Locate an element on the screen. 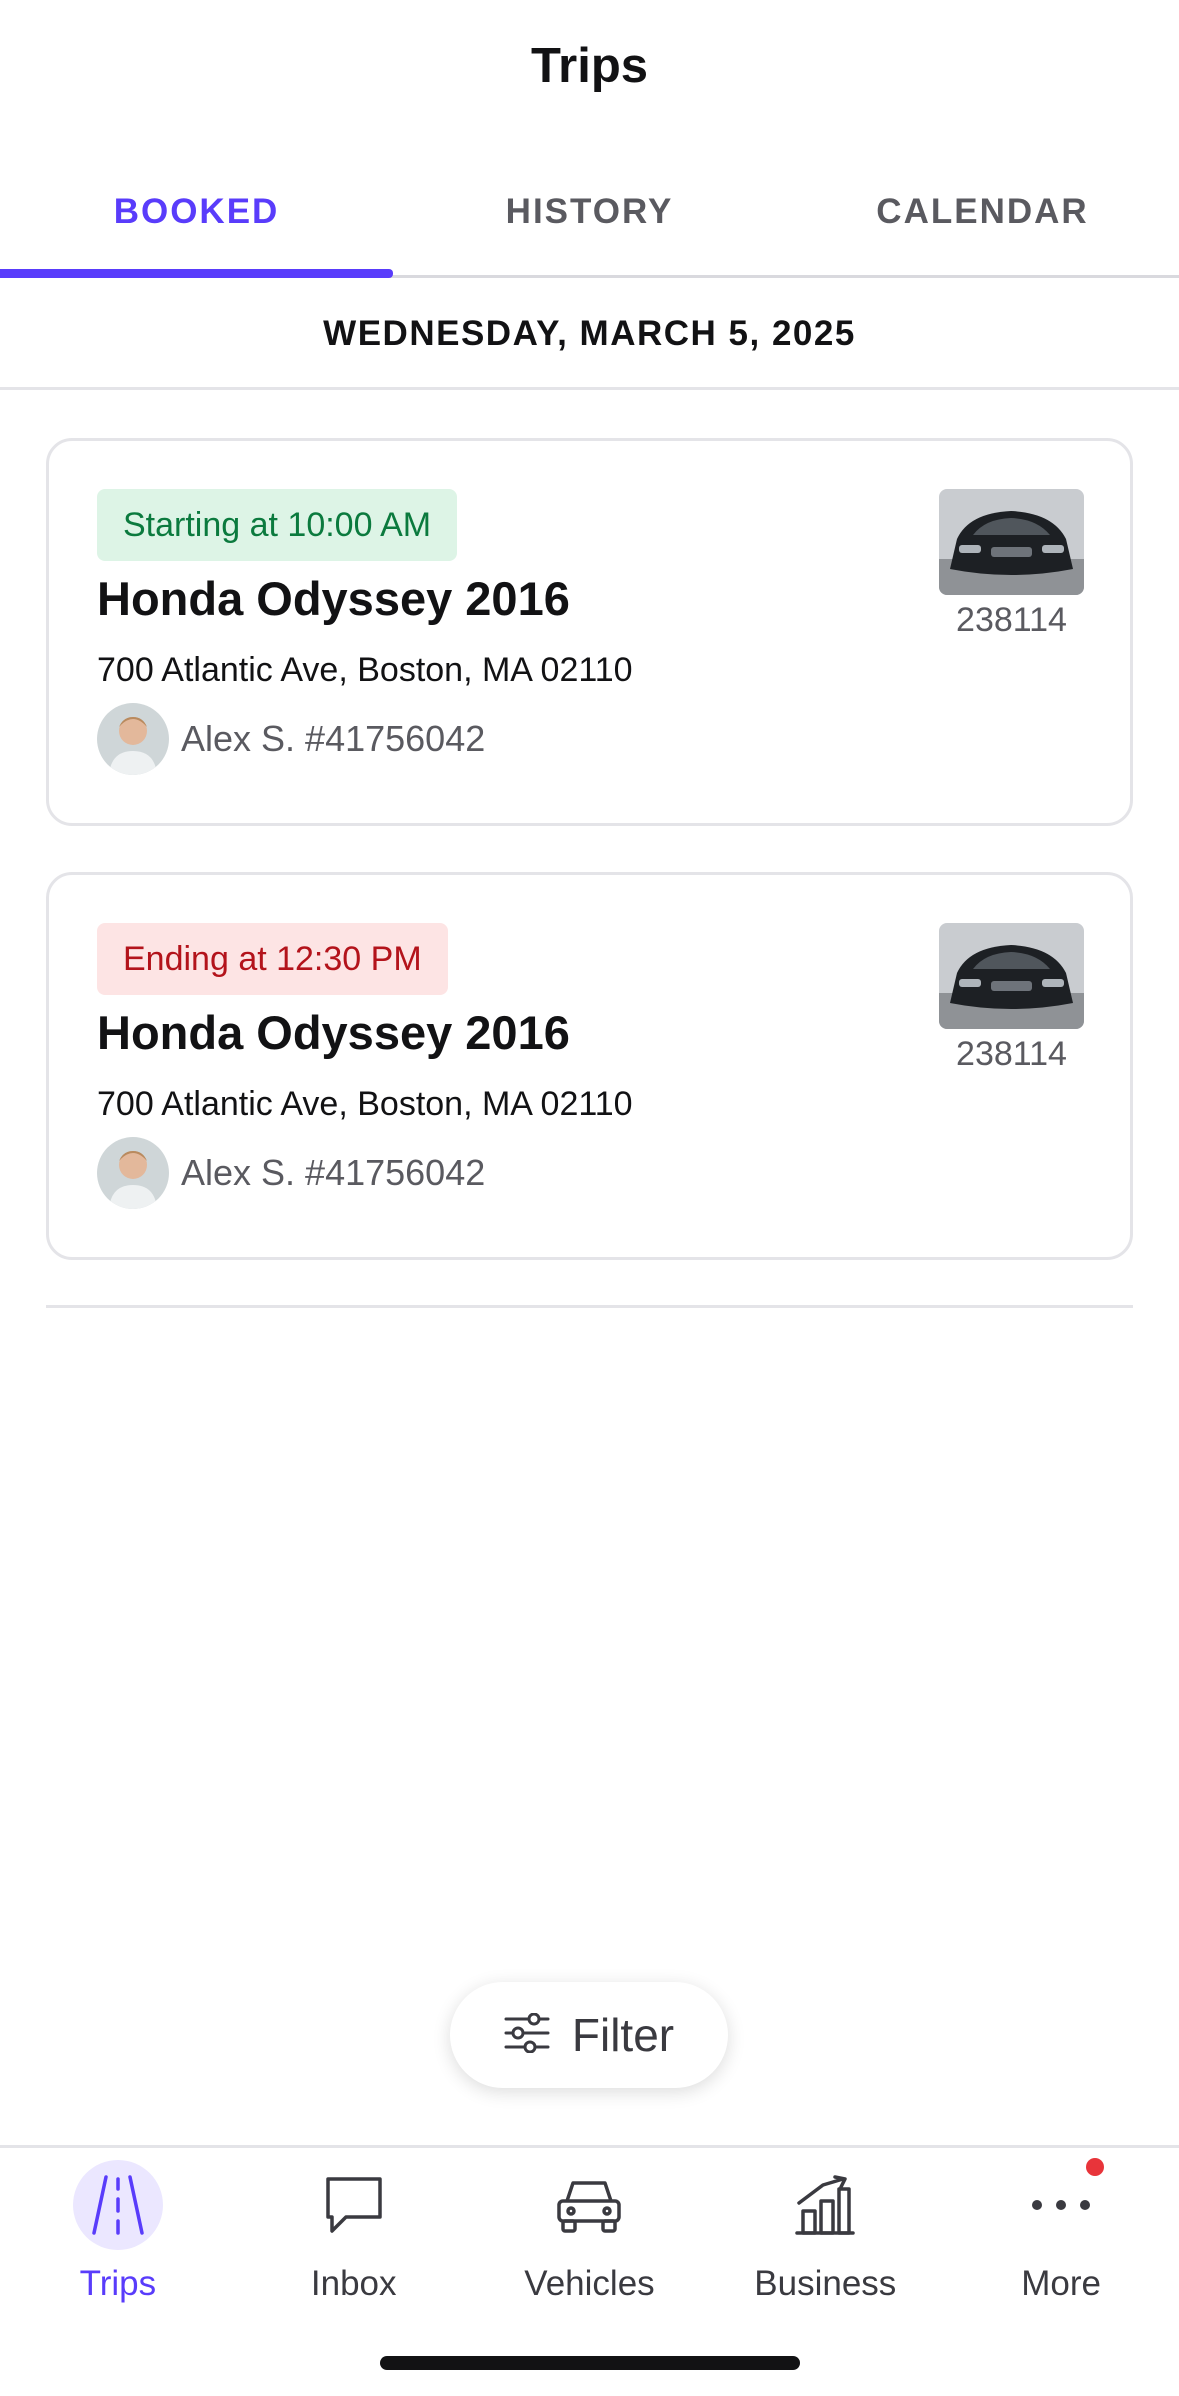 This screenshot has height=2396, width=1179. filter-button: Filter is located at coordinates (589, 2035).